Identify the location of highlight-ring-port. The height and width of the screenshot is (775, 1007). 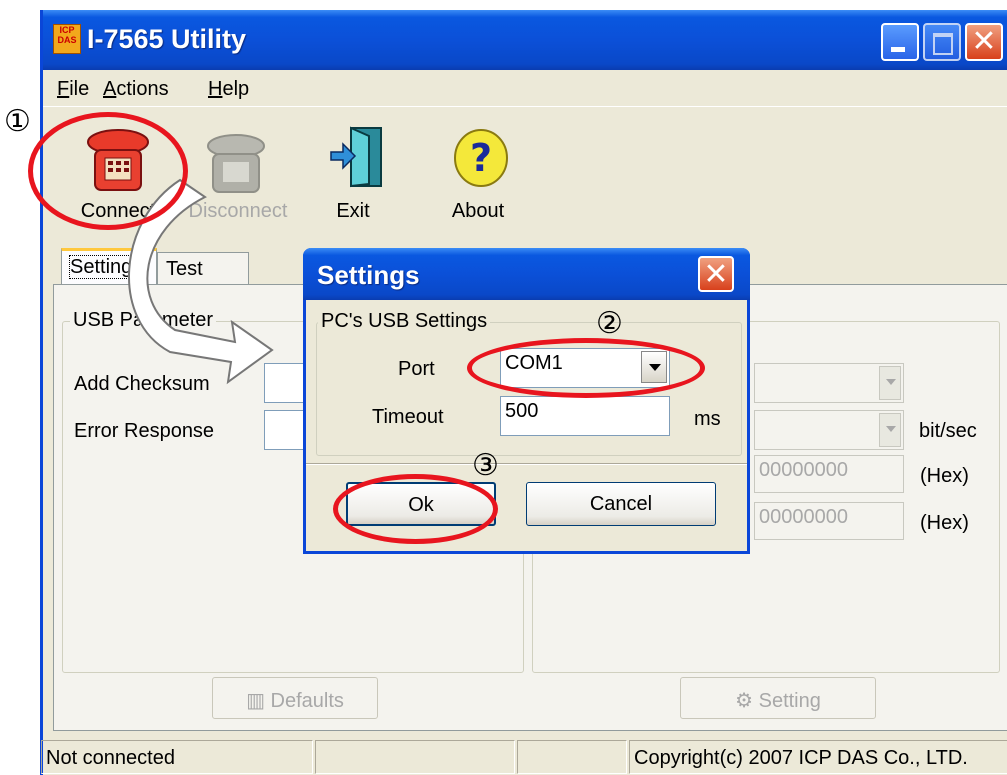
(586, 368).